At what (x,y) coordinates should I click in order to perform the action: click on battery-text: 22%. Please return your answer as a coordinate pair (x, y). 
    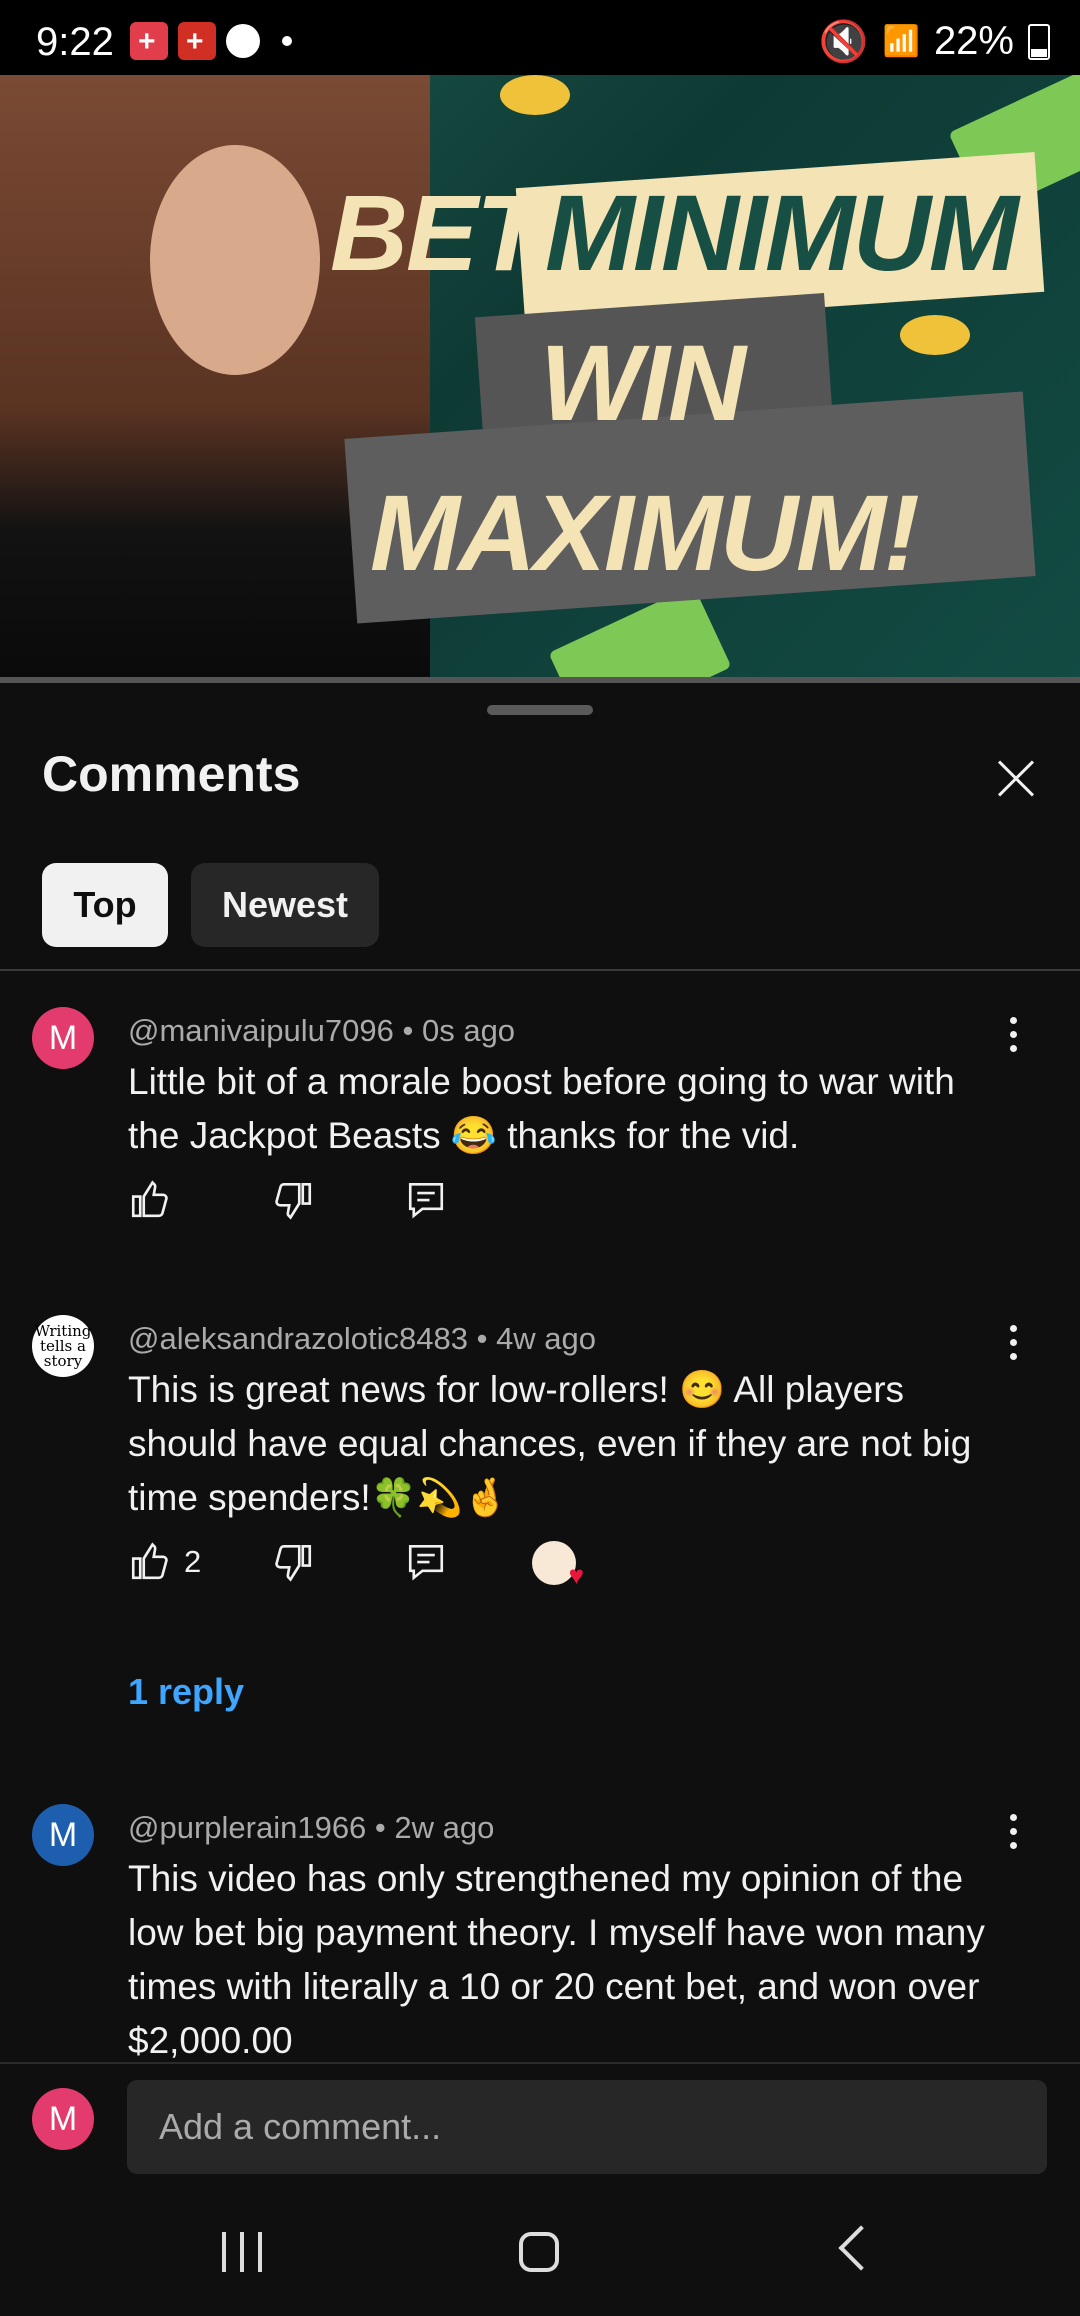
    Looking at the image, I should click on (973, 41).